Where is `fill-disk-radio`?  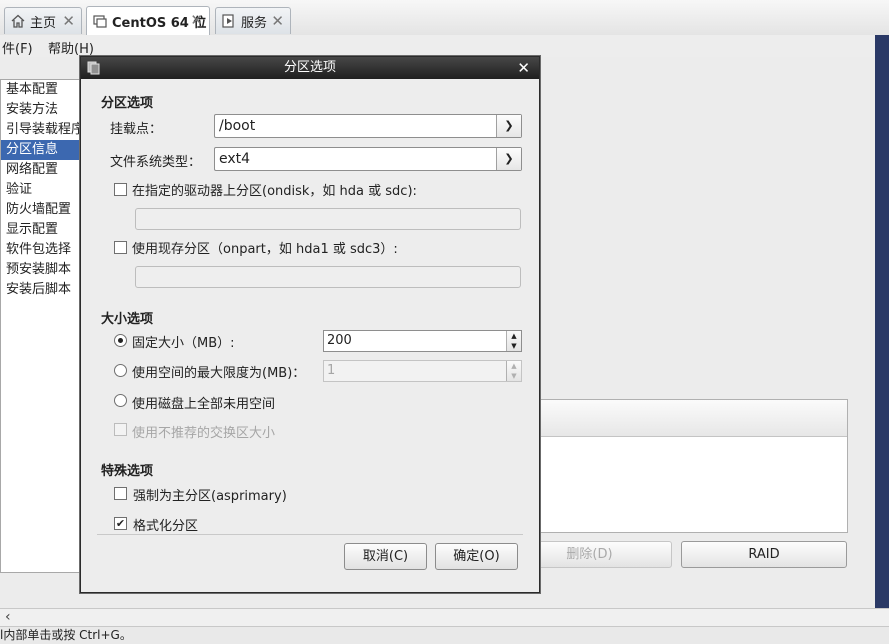 fill-disk-radio is located at coordinates (120, 400).